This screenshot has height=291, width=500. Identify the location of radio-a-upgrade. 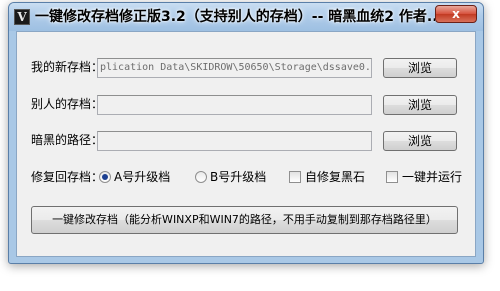
(105, 177).